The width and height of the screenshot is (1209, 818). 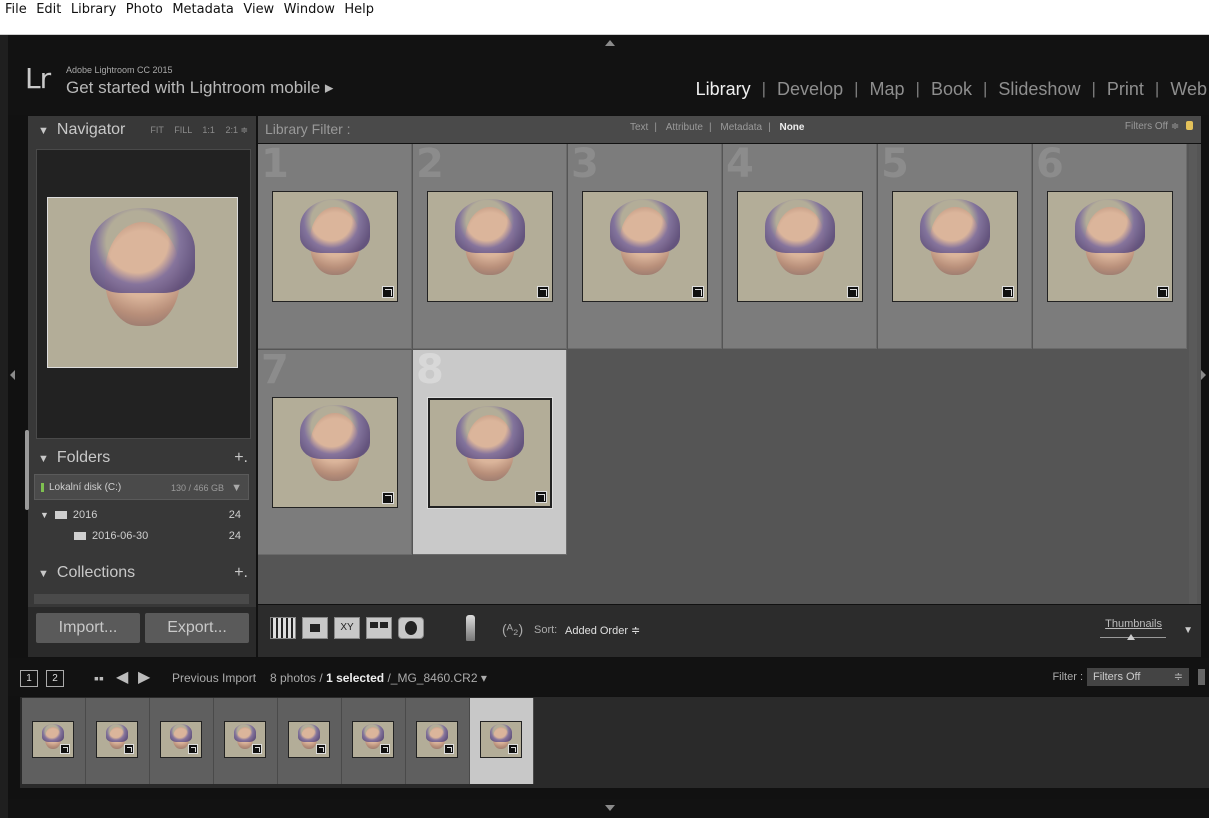 I want to click on grid-cell: 7, so click(x=335, y=451).